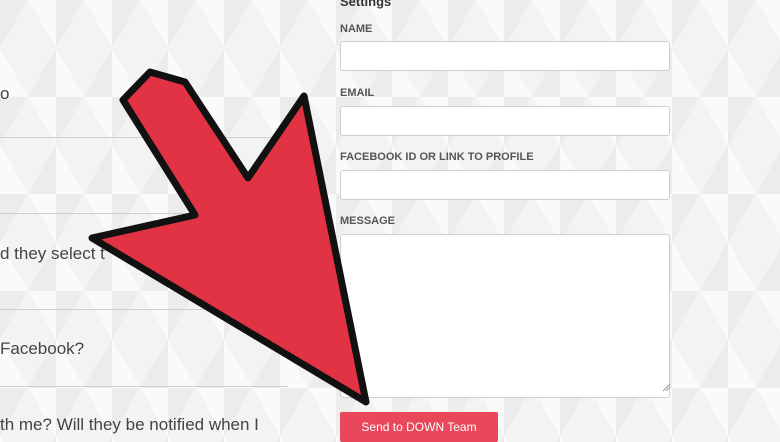  Describe the element at coordinates (437, 157) in the screenshot. I see `facebook-label: FACEBOOK ID OR LINK TO PROFILE` at that location.